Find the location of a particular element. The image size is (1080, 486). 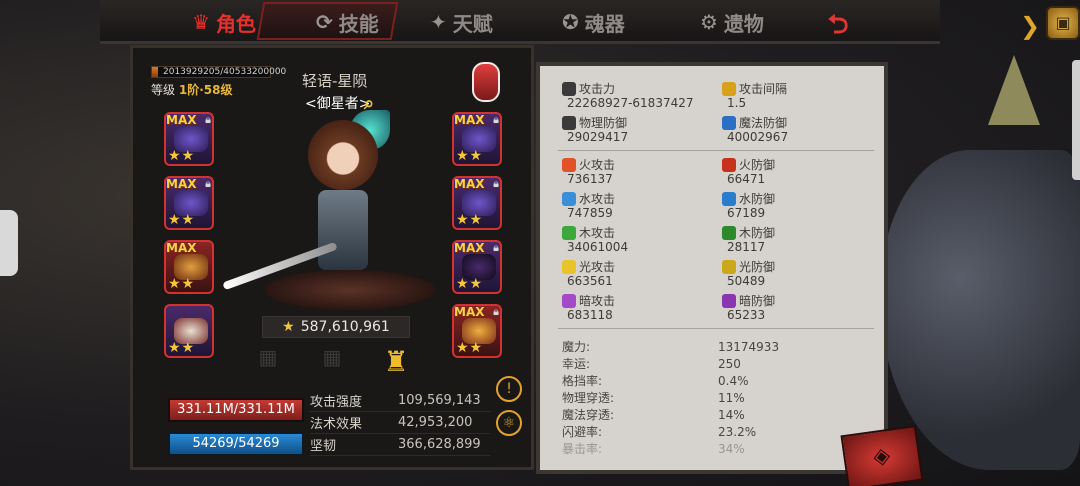

equipment-slot-left-3: MAX ★★ is located at coordinates (189, 267).